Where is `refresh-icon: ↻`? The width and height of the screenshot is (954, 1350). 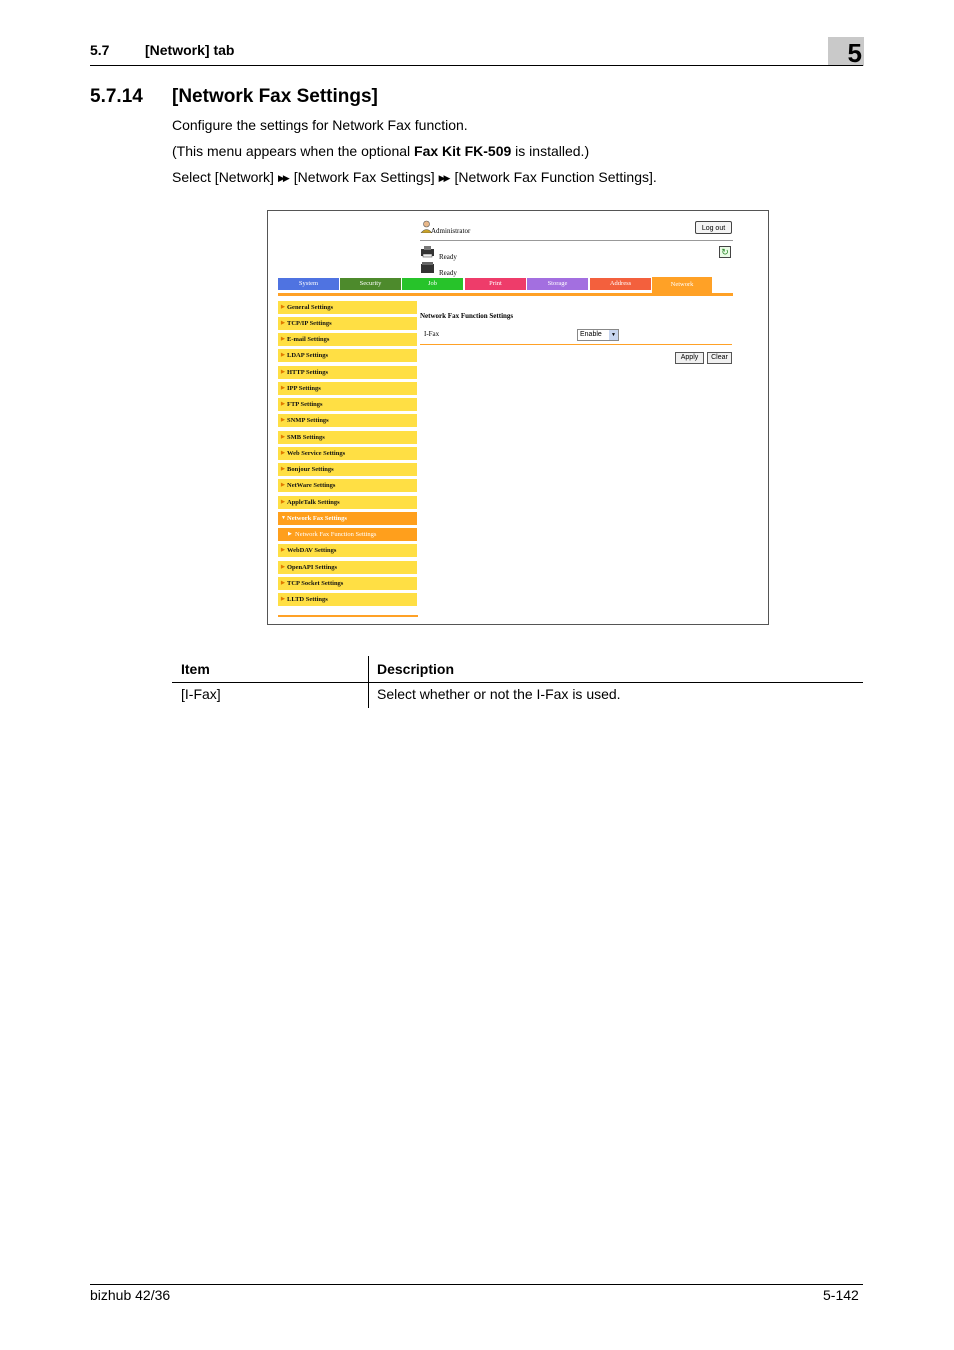
refresh-icon: ↻ is located at coordinates (725, 252).